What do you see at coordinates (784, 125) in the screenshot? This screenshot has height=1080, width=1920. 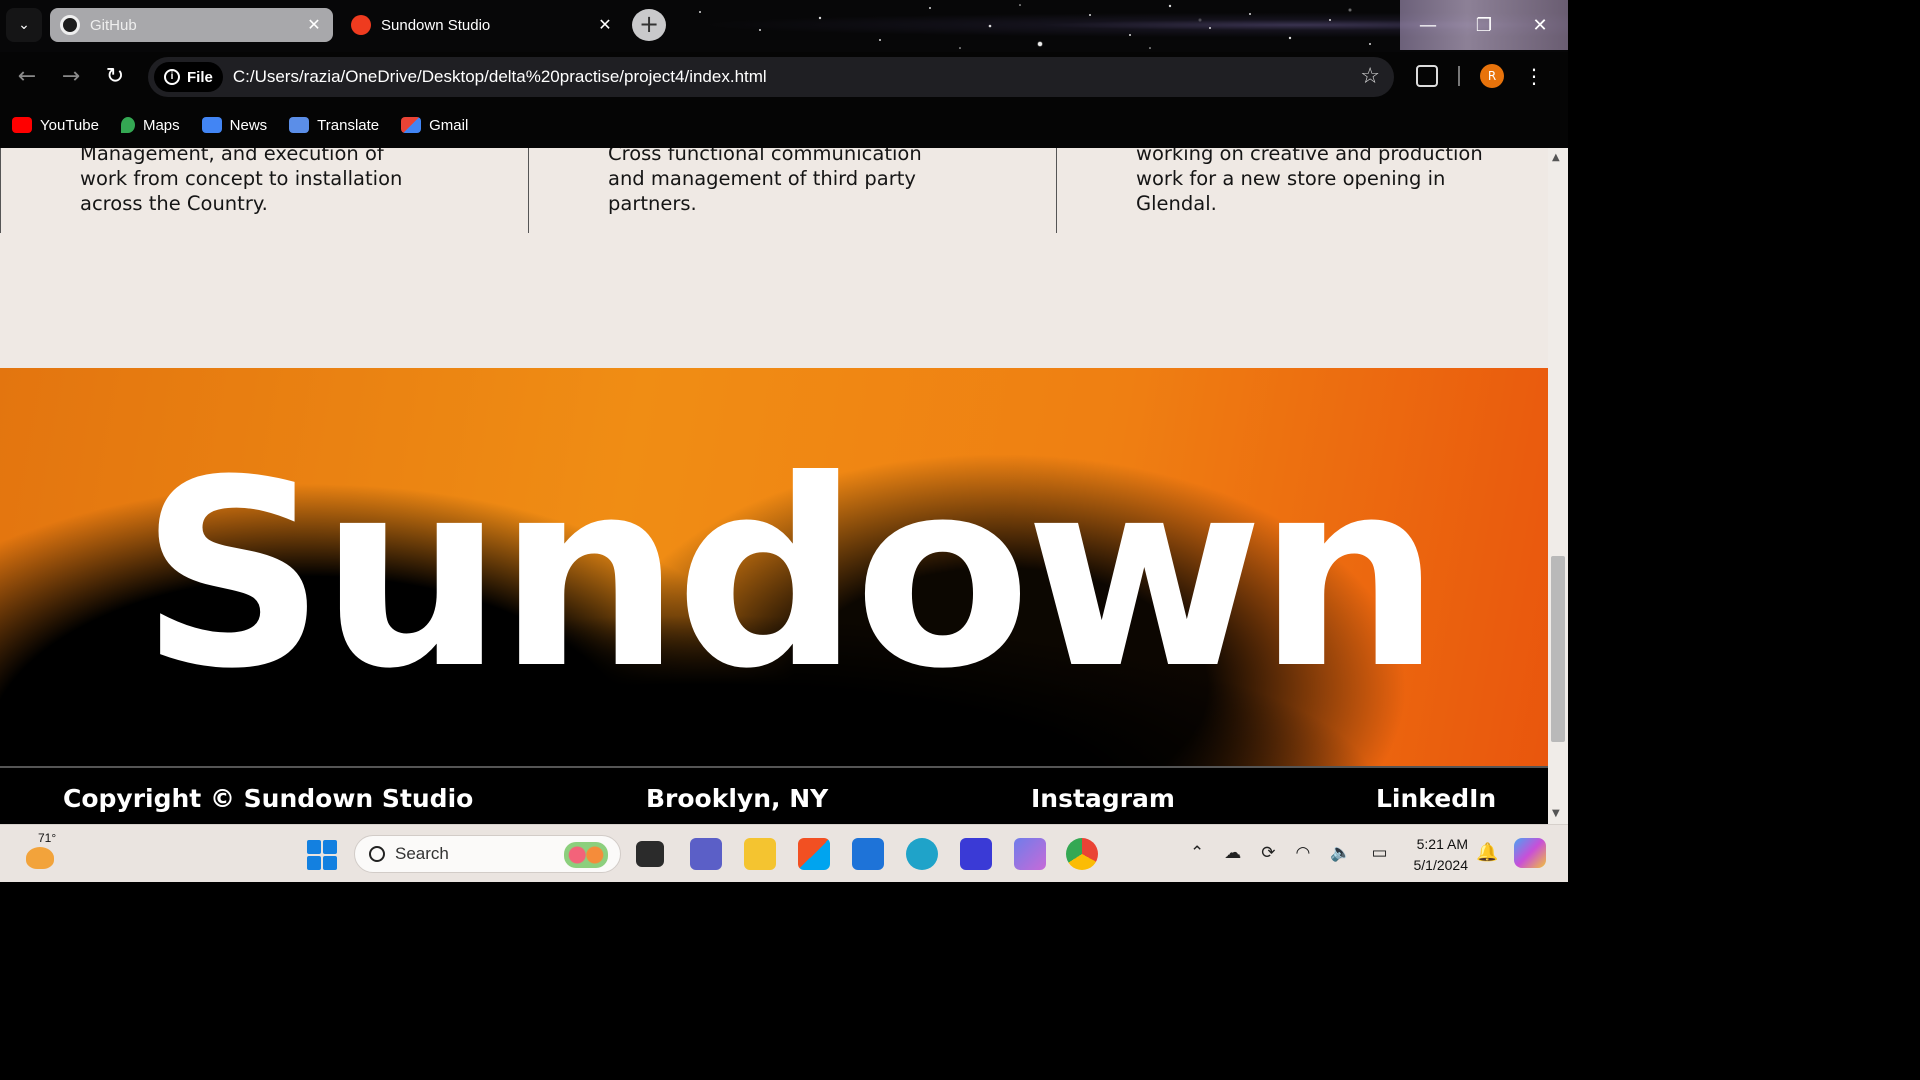 I see `bookmarks-bar: YouTube Maps News Translate Gmail` at bounding box center [784, 125].